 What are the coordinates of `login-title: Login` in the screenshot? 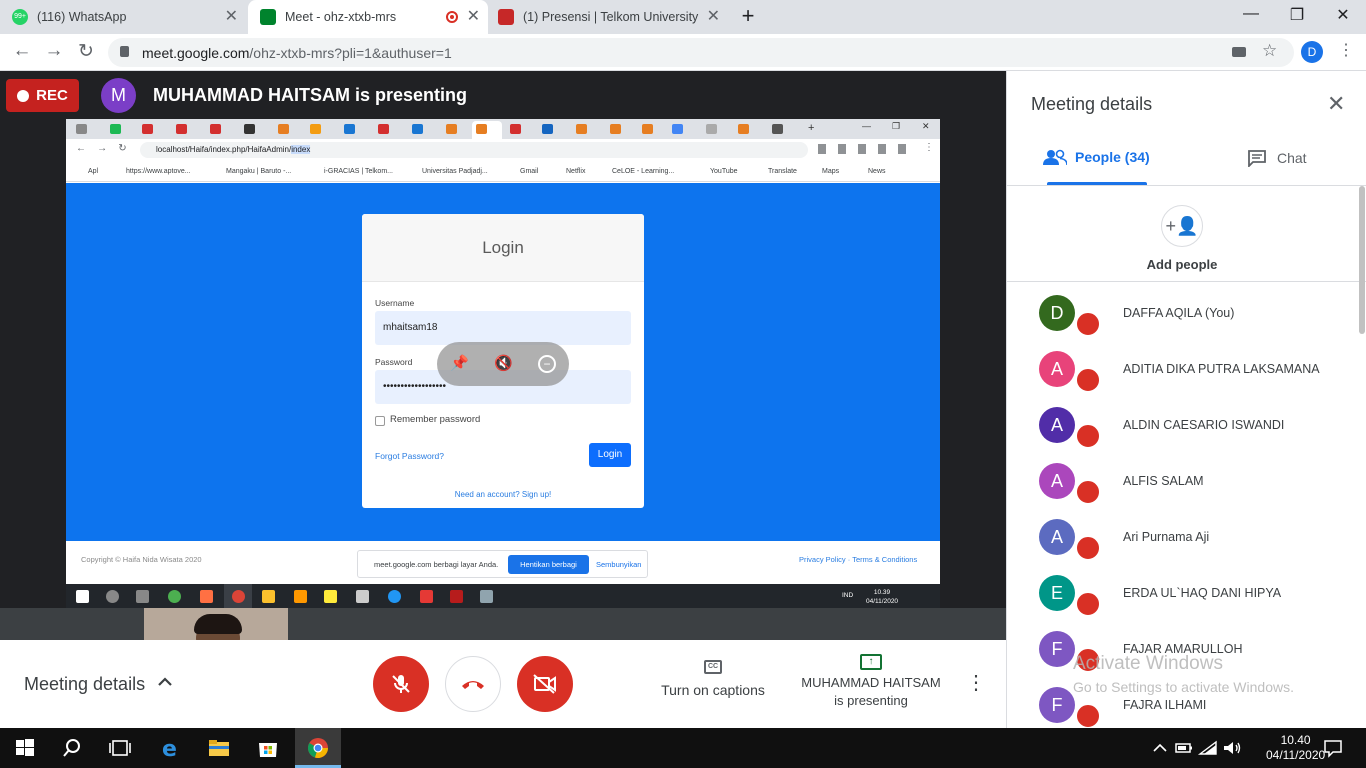 It's located at (503, 247).